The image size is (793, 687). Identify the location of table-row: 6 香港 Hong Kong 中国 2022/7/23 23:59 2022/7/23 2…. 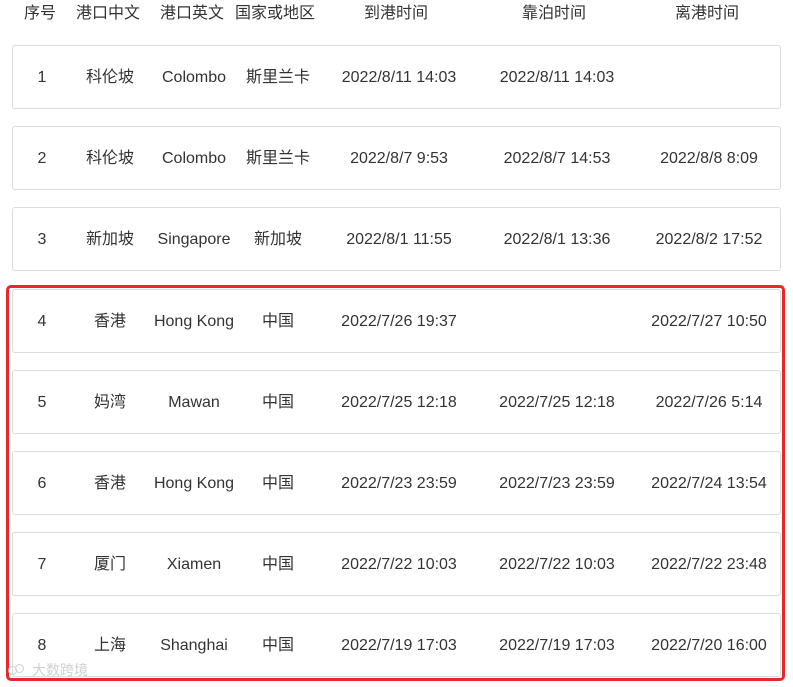
(396, 483).